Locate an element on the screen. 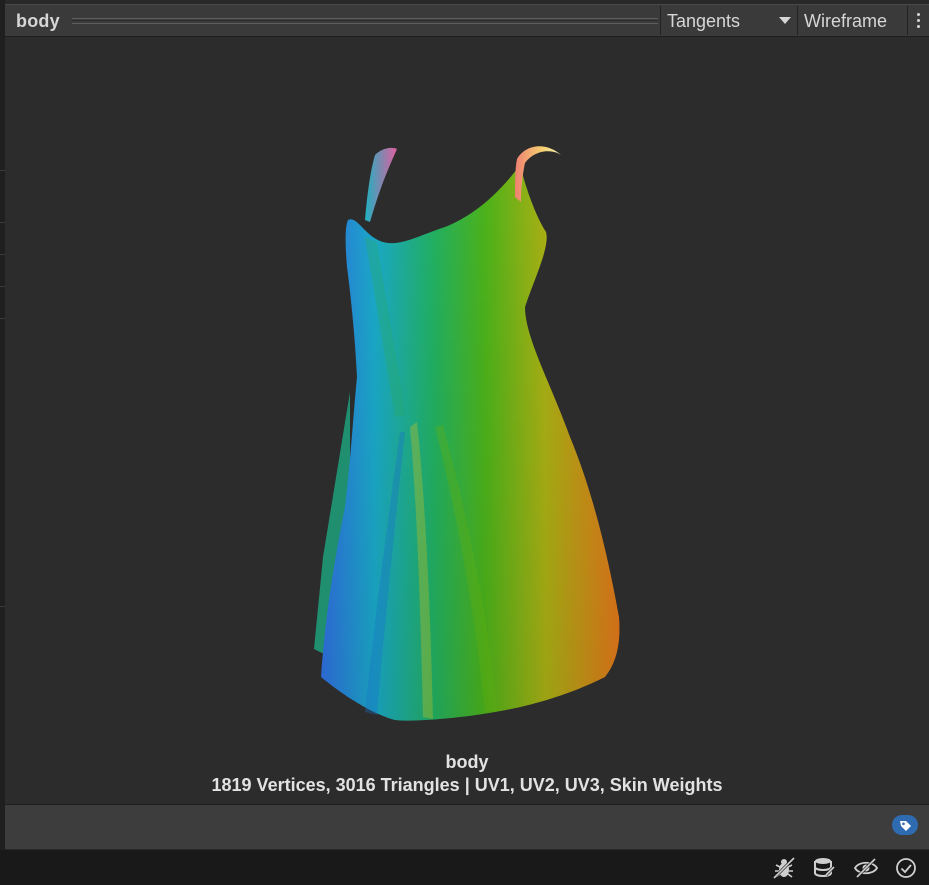  asset-label-tag-icon is located at coordinates (905, 825).